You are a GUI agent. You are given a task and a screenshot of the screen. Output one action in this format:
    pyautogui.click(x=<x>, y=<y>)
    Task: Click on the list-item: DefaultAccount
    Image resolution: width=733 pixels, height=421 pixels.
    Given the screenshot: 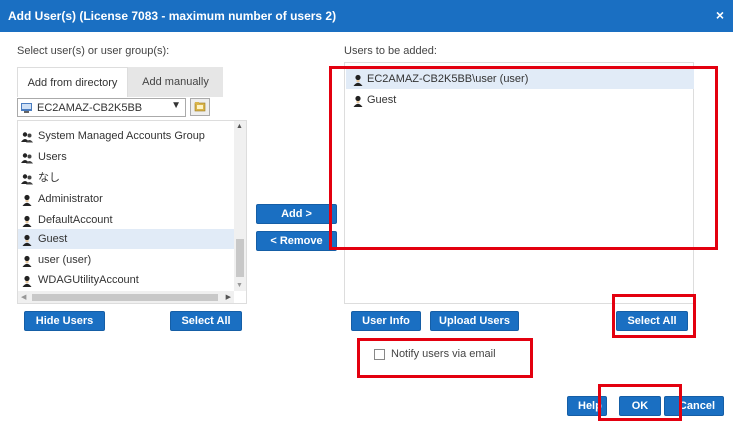 What is the action you would take?
    pyautogui.click(x=126, y=220)
    